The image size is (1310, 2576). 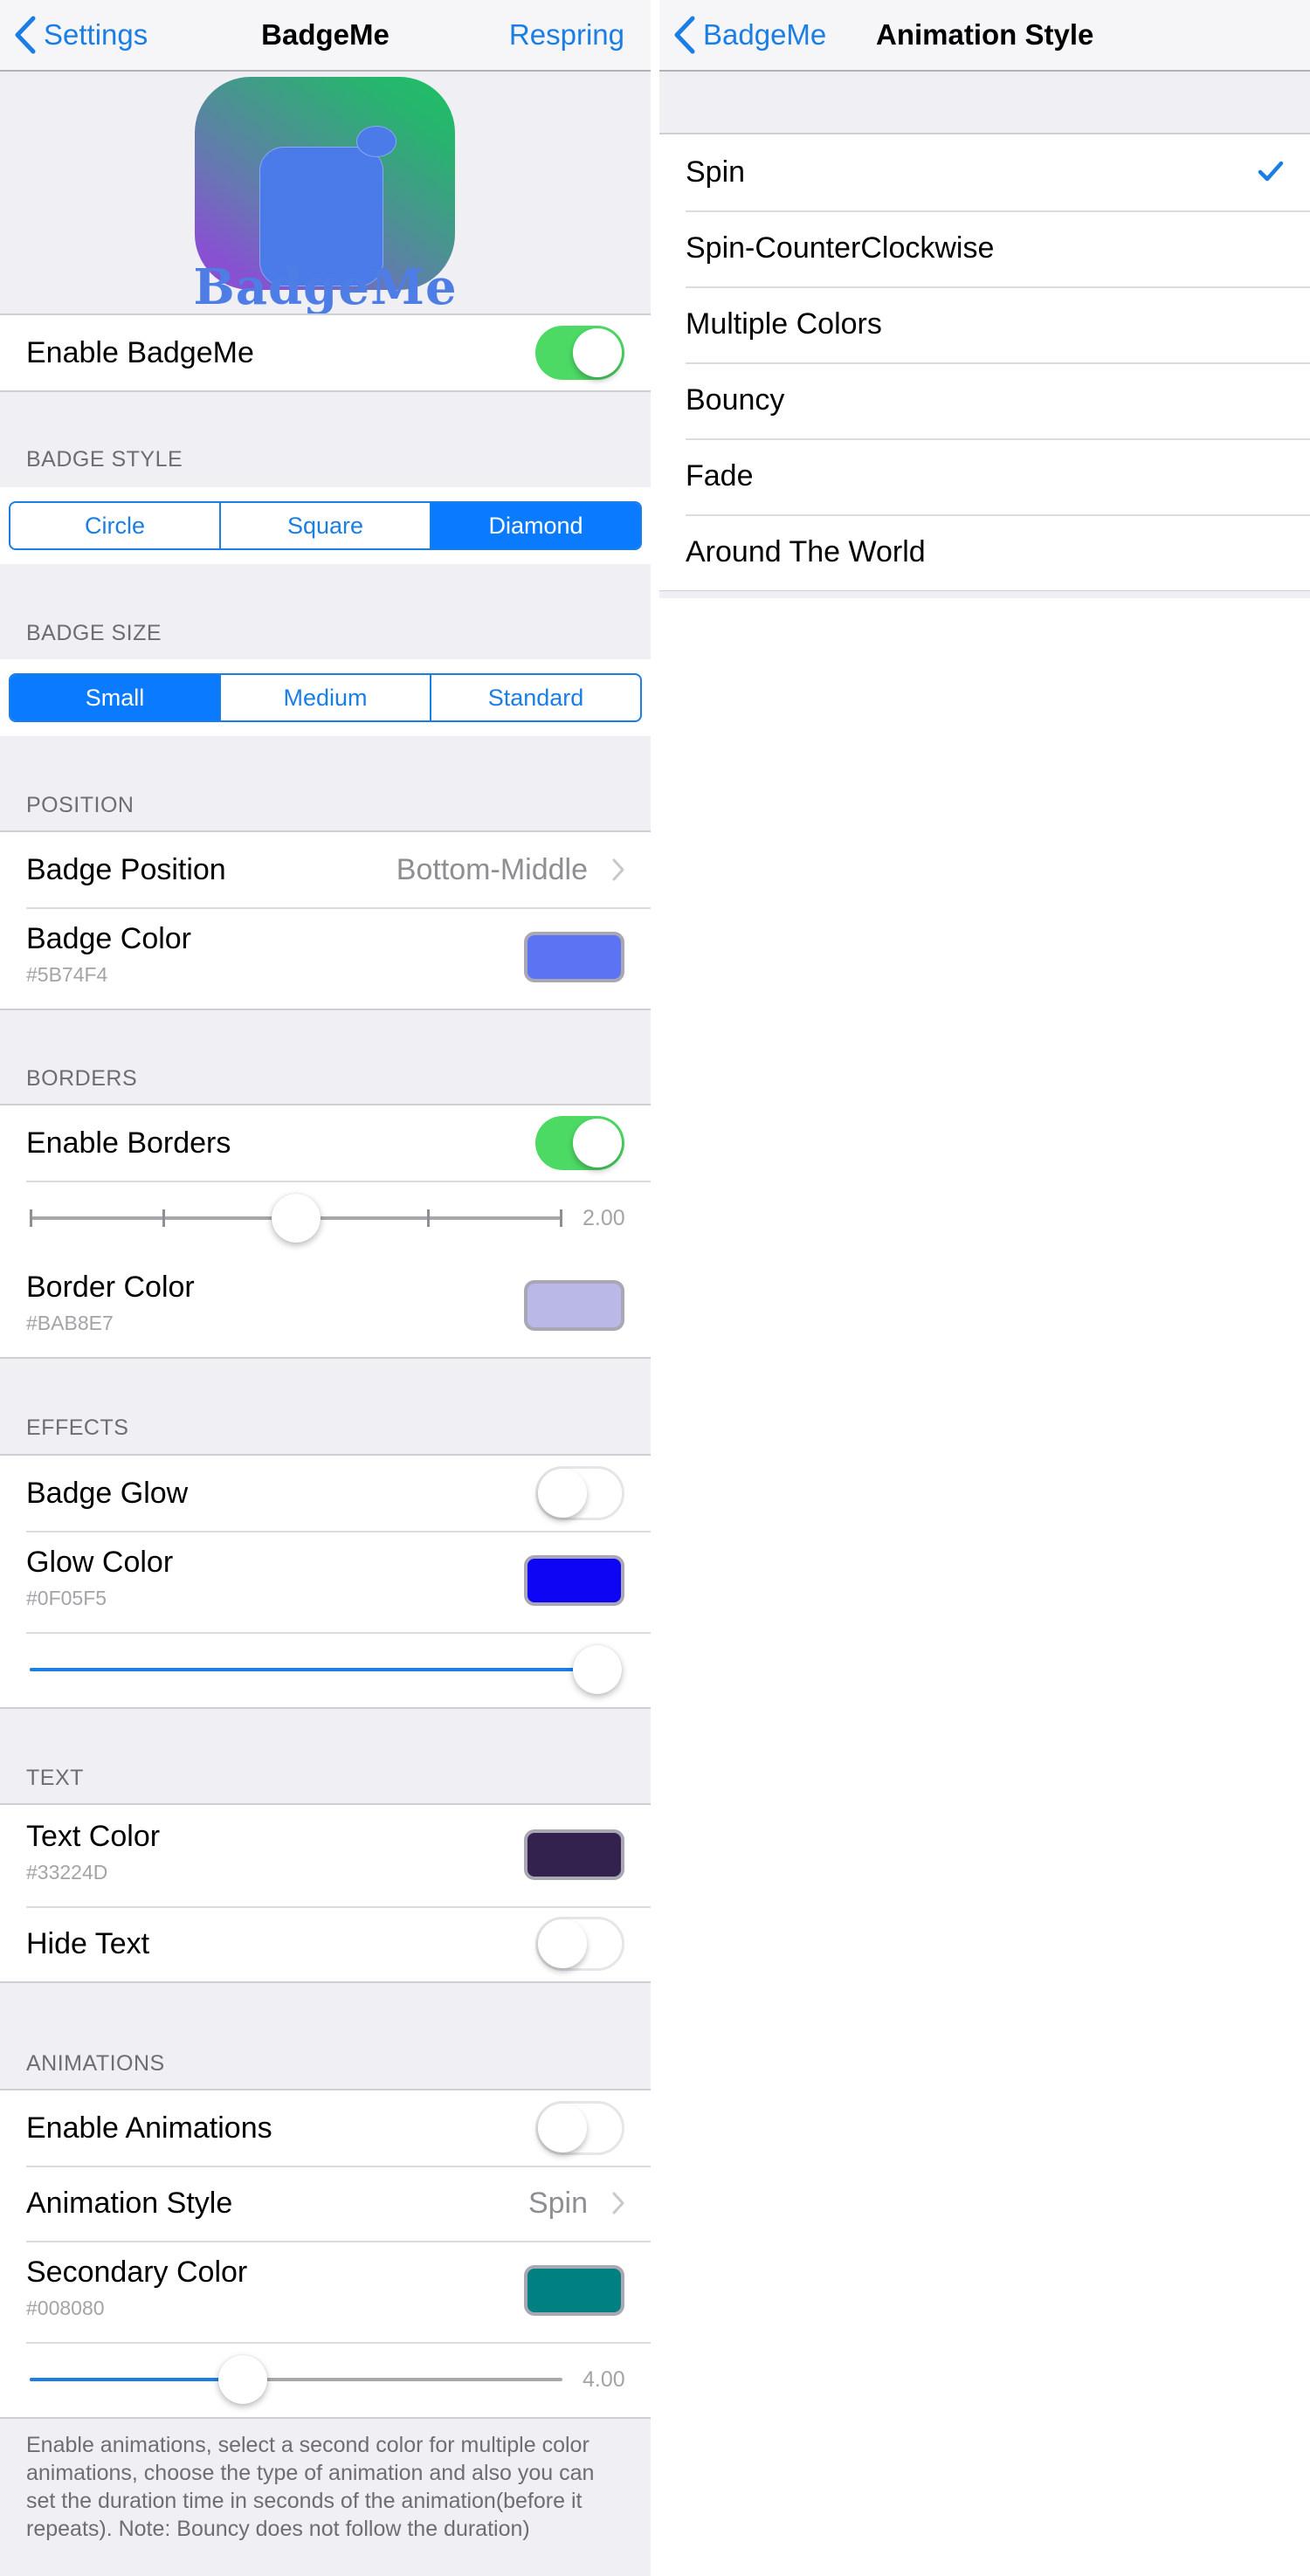 I want to click on text-color-label: Text Color, so click(x=93, y=1836).